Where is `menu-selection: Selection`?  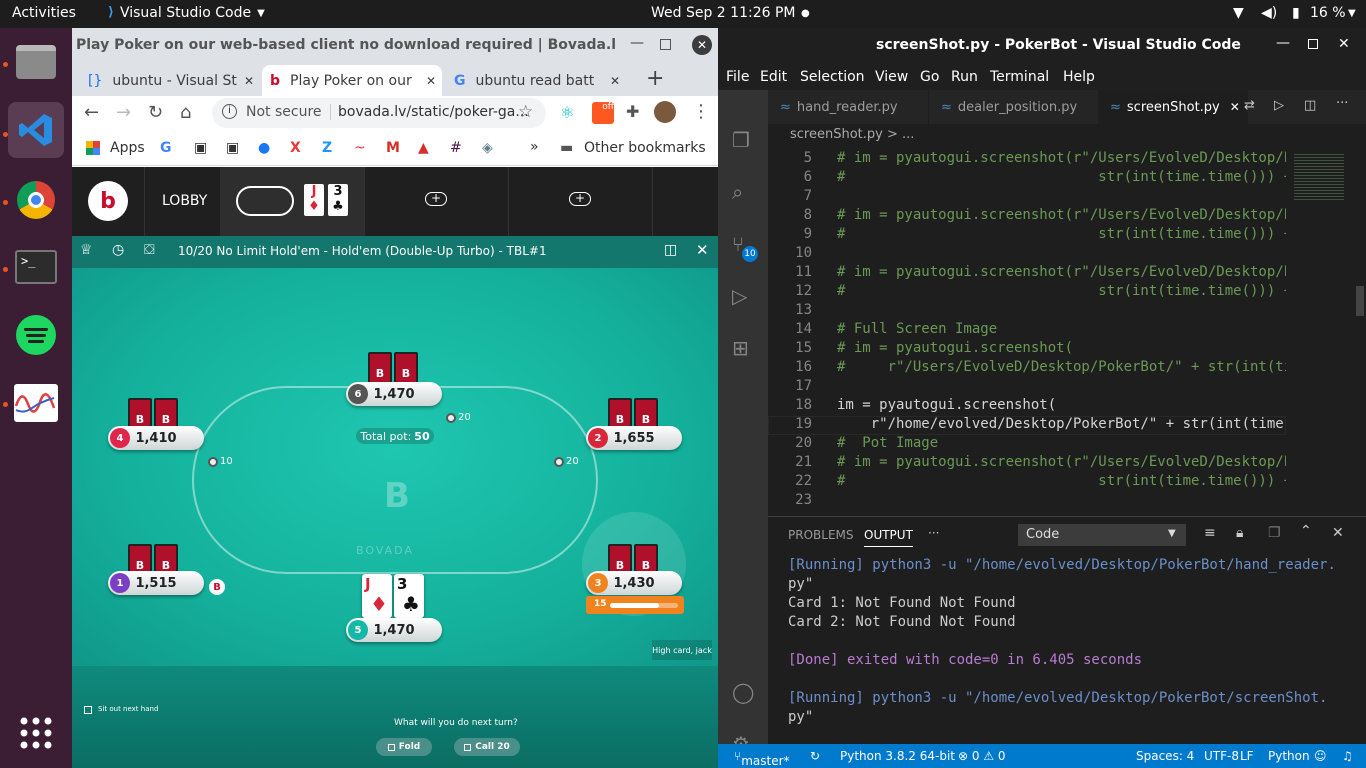 menu-selection: Selection is located at coordinates (832, 77).